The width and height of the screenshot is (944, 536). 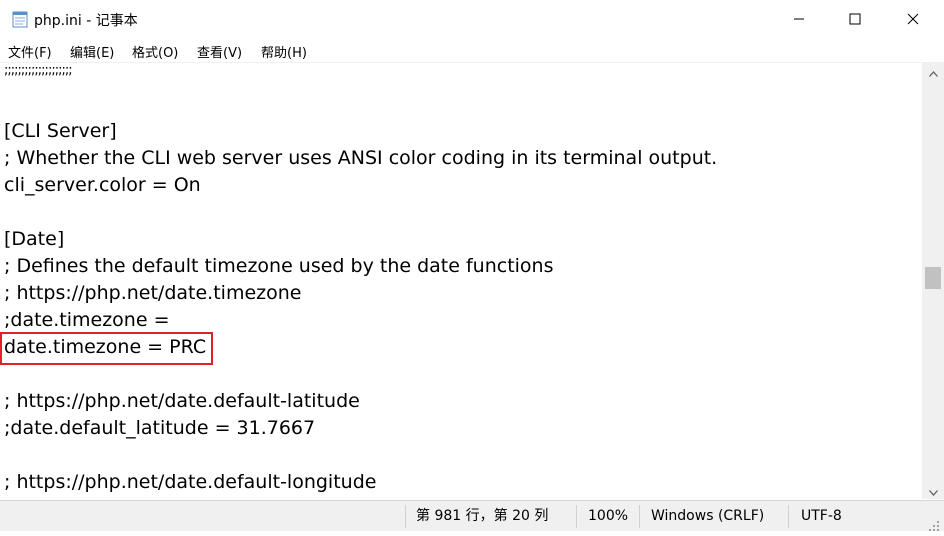 I want to click on minimize-button, so click(x=799, y=19).